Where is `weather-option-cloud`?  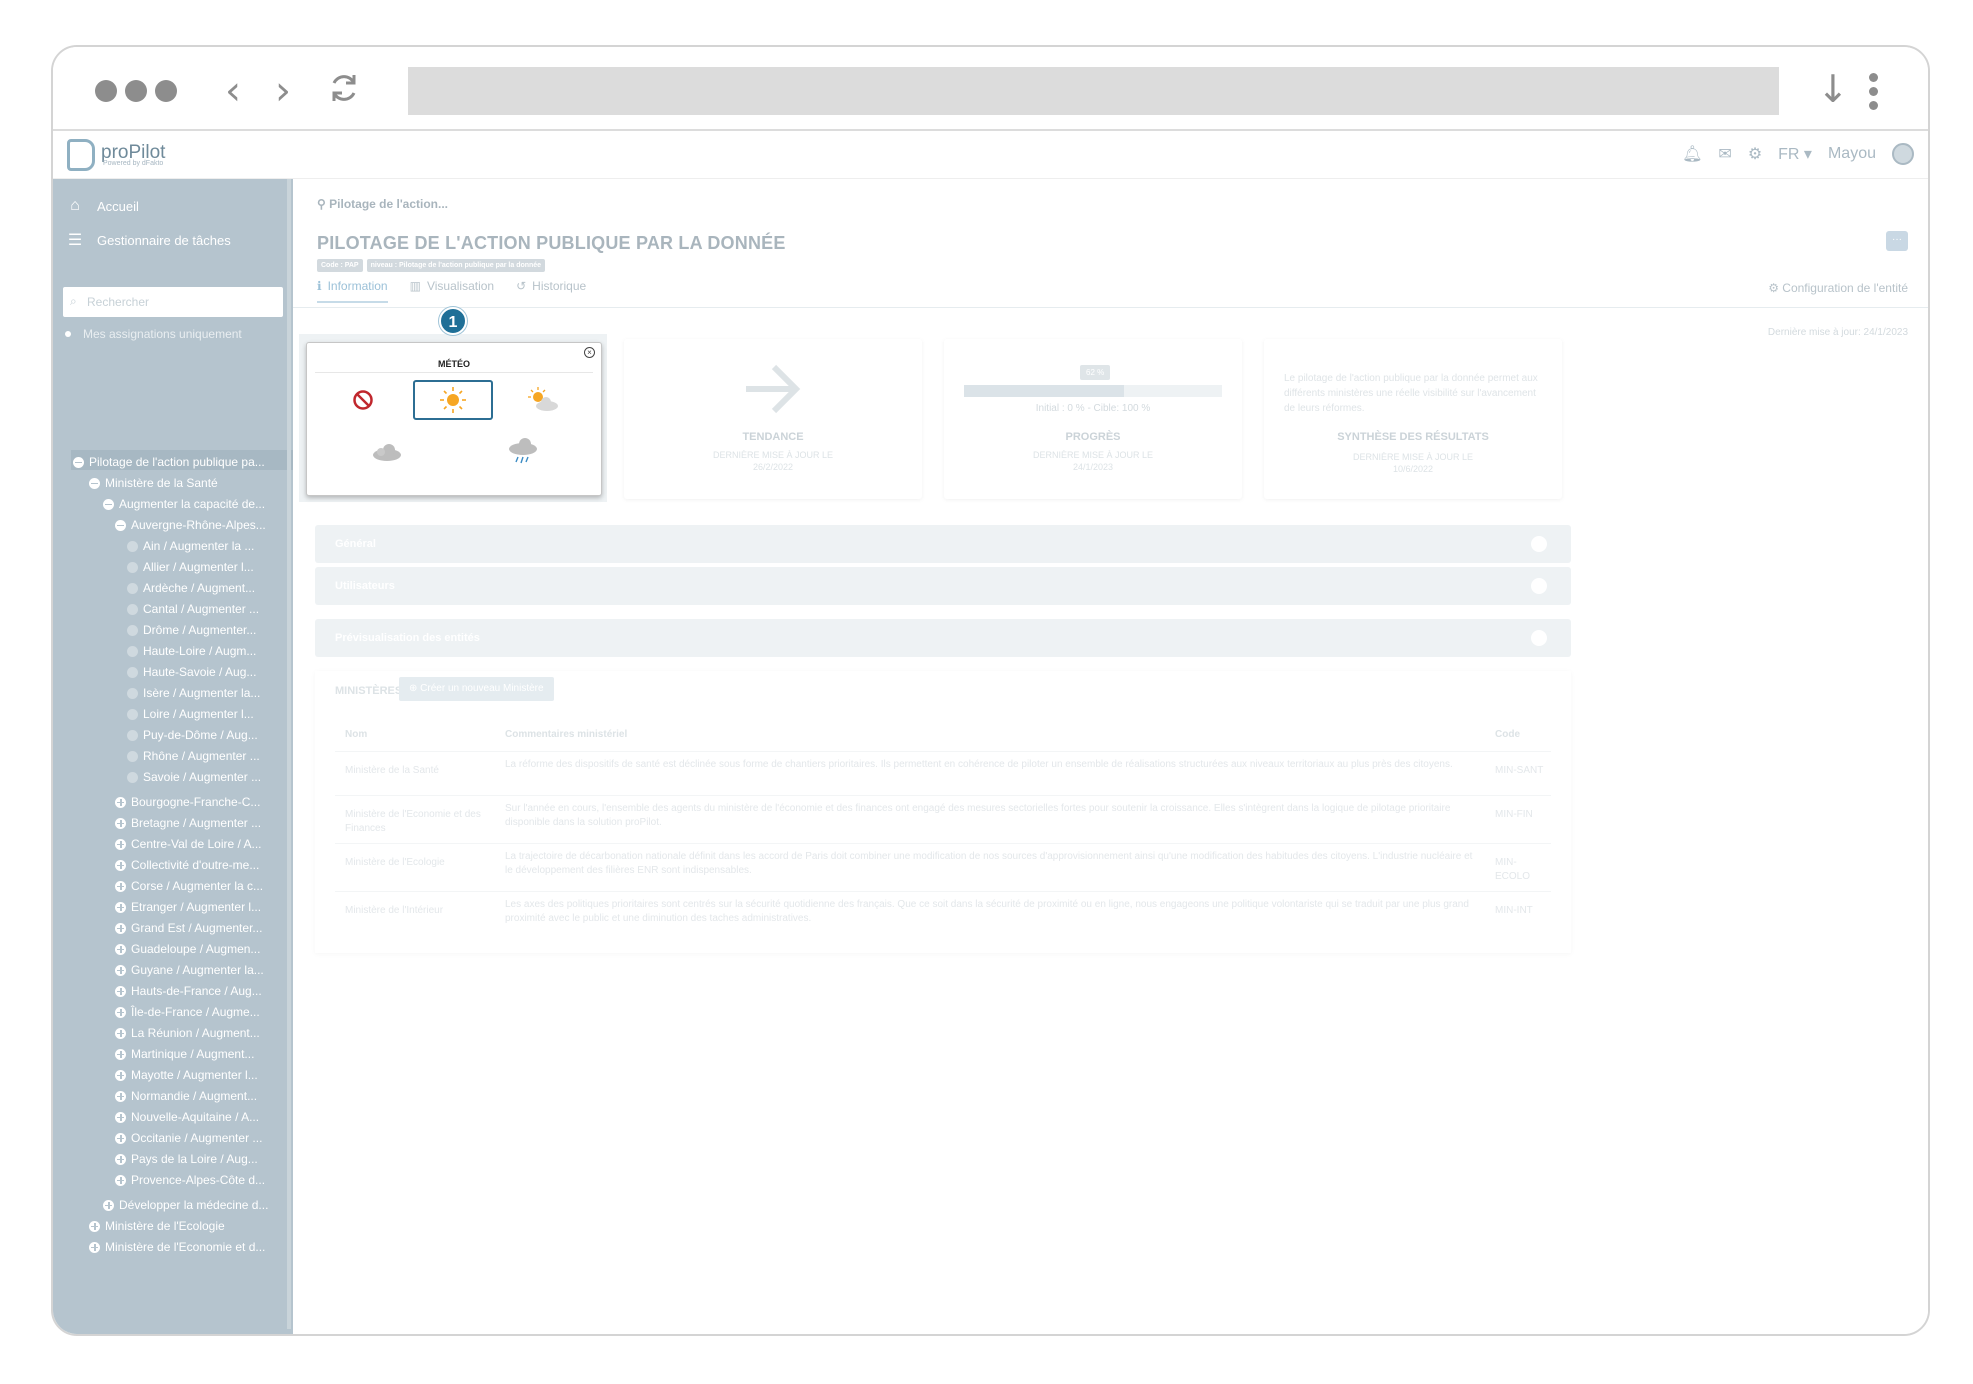 weather-option-cloud is located at coordinates (387, 451).